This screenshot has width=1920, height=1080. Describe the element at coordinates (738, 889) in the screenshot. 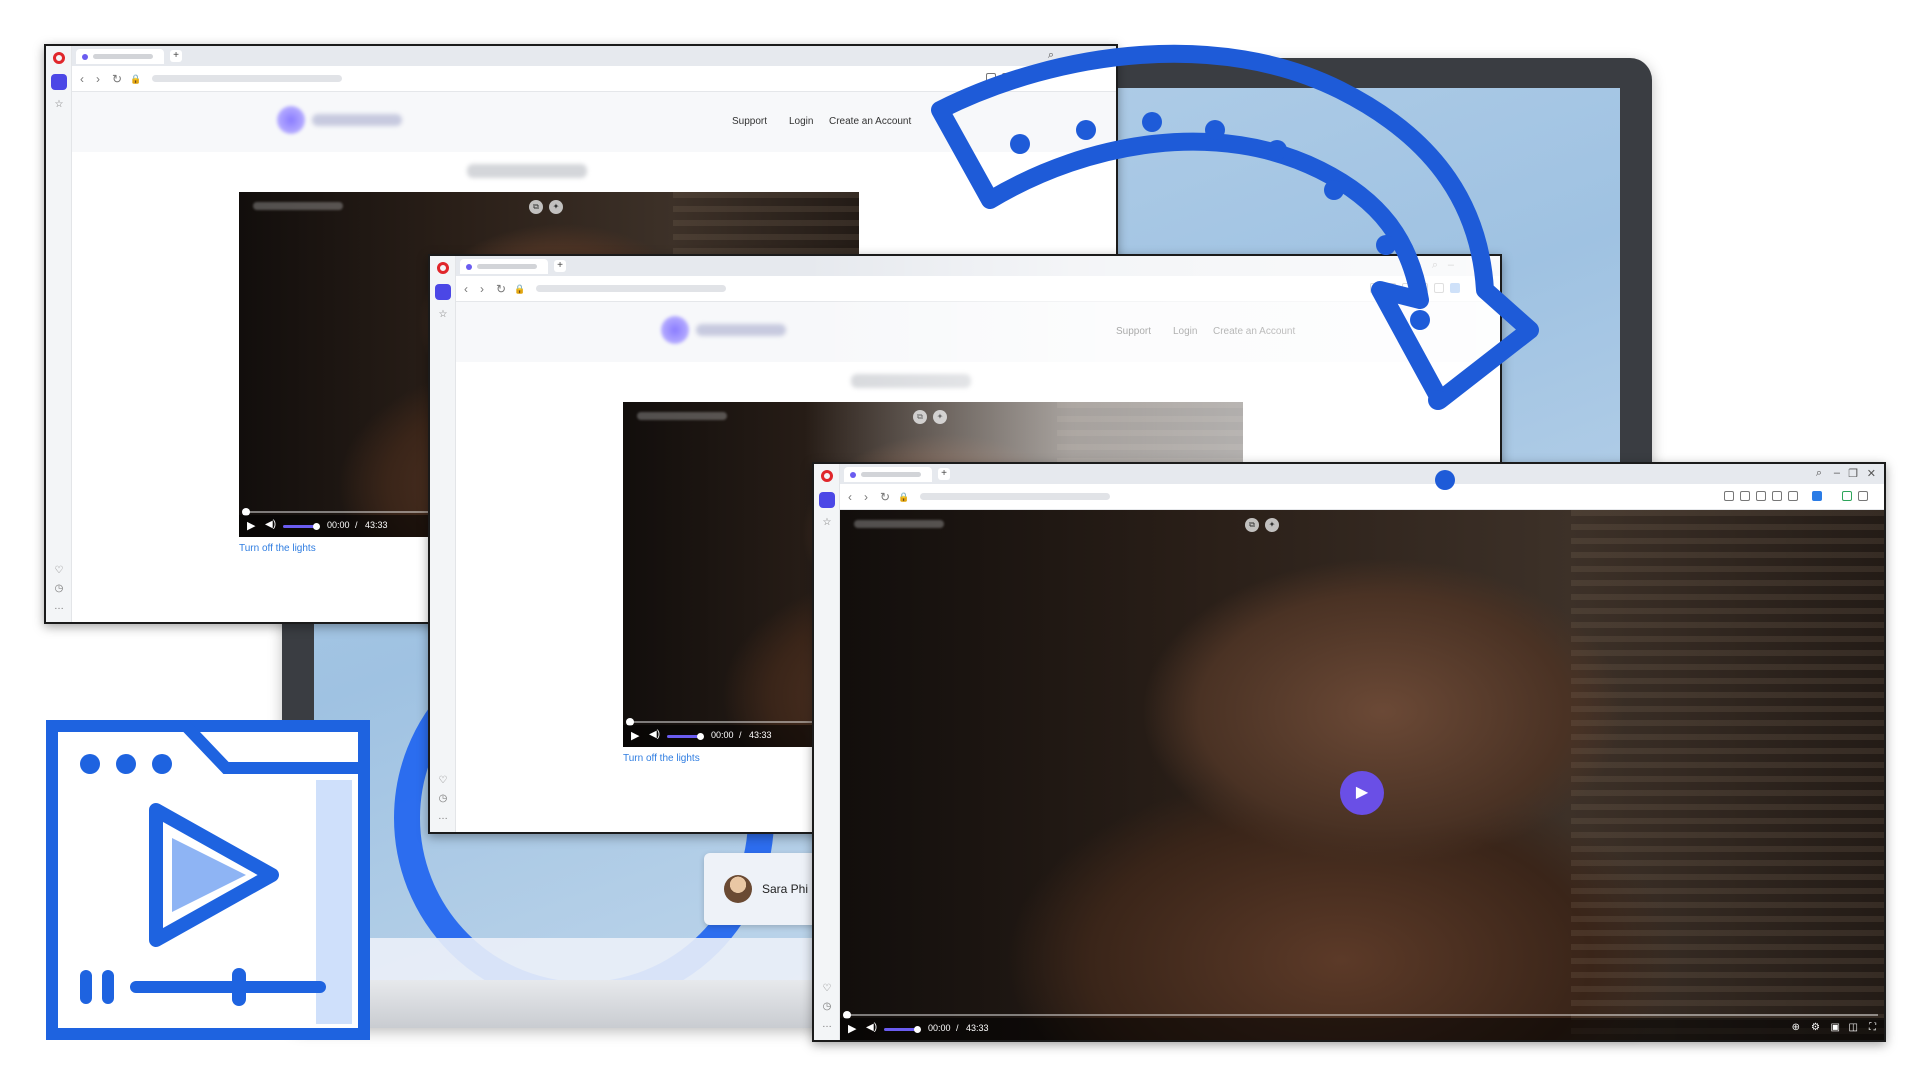

I see `avatar` at that location.